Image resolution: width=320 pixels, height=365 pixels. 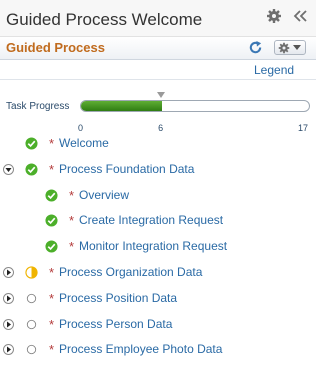 I want to click on actions-menu-button, so click(x=290, y=47).